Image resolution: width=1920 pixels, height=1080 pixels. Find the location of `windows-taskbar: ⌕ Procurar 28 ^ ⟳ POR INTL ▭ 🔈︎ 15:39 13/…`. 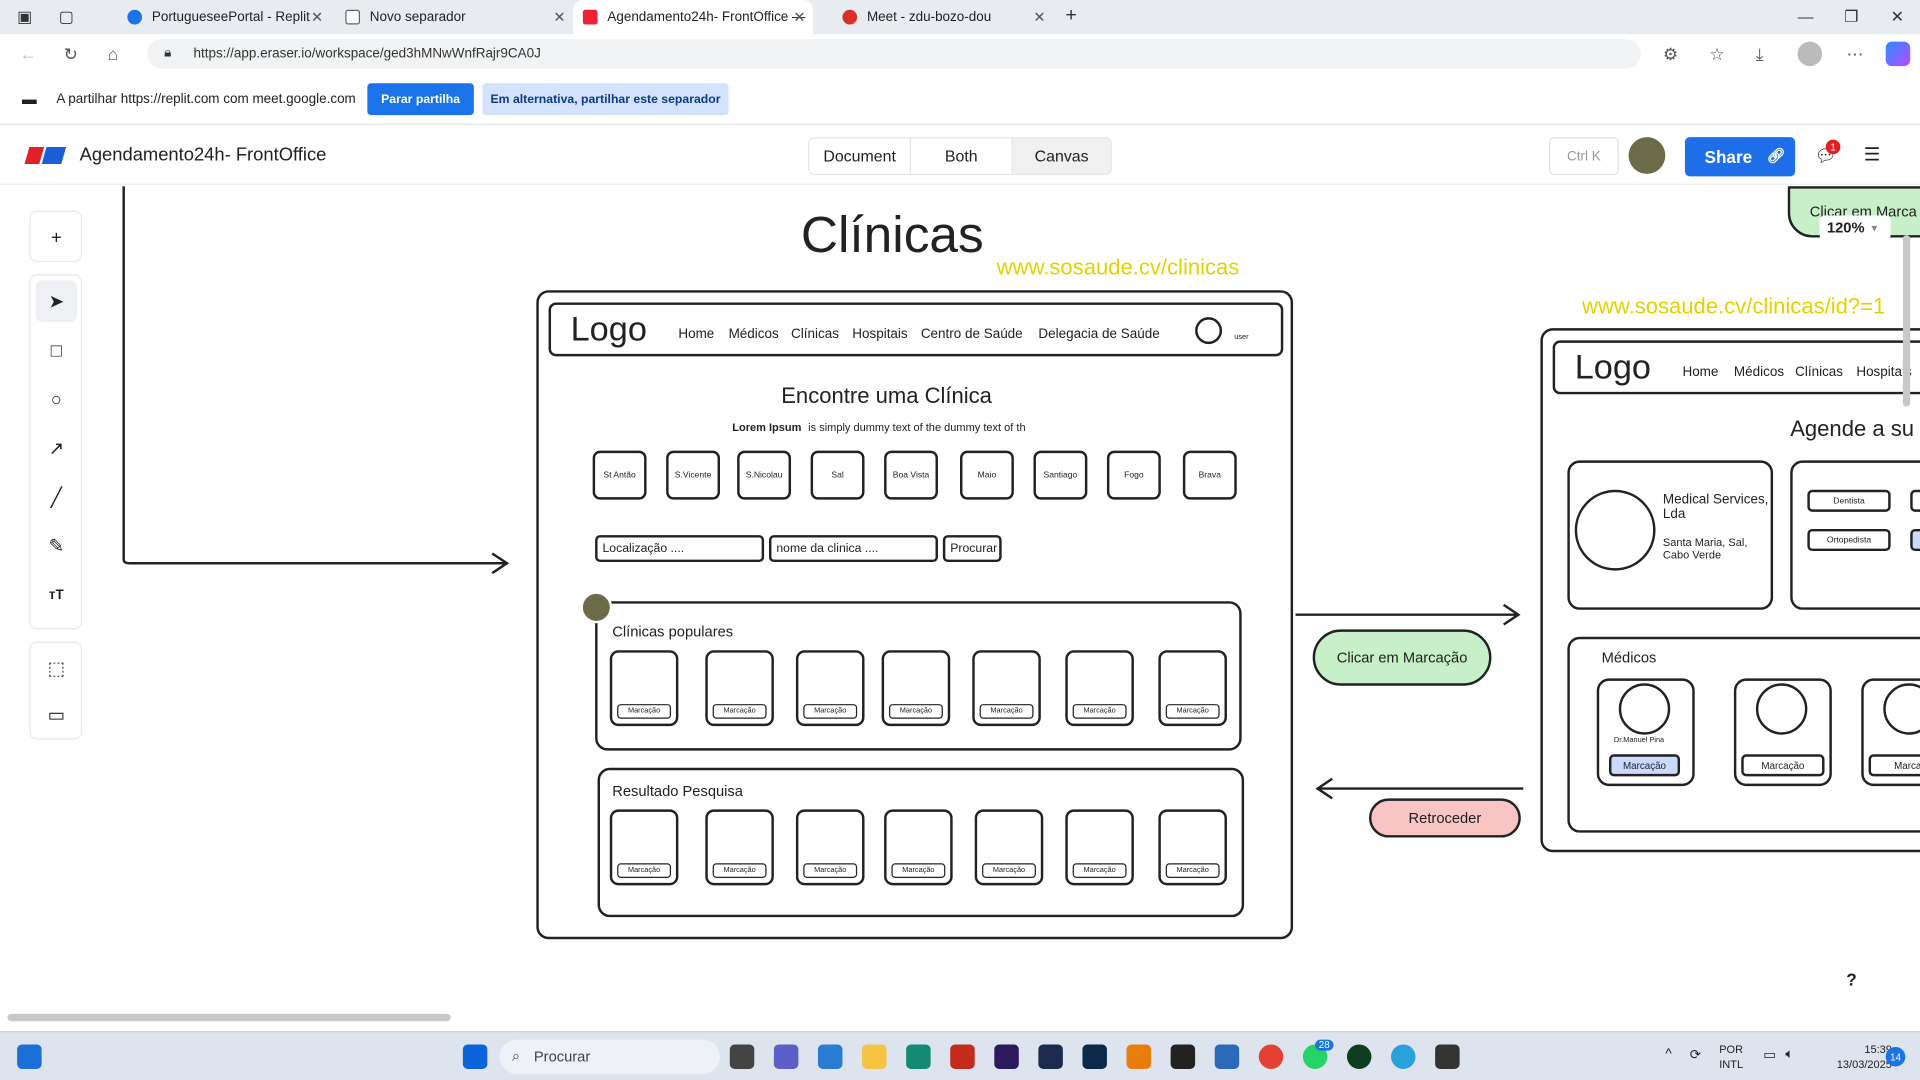

windows-taskbar: ⌕ Procurar 28 ^ ⟳ POR INTL ▭ 🔈︎ 15:39 13/… is located at coordinates (960, 1055).